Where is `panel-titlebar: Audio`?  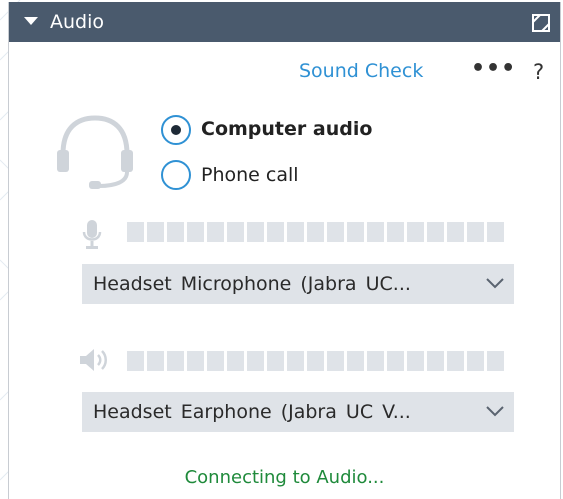 panel-titlebar: Audio is located at coordinates (284, 22).